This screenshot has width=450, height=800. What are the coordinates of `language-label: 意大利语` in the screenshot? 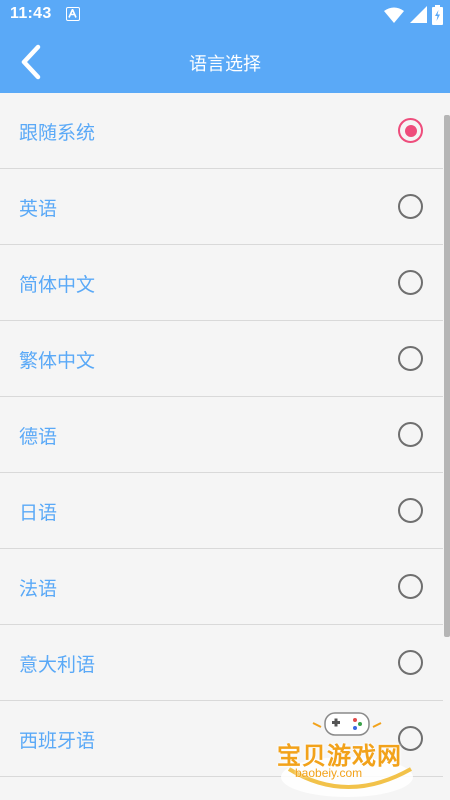 It's located at (57, 665).